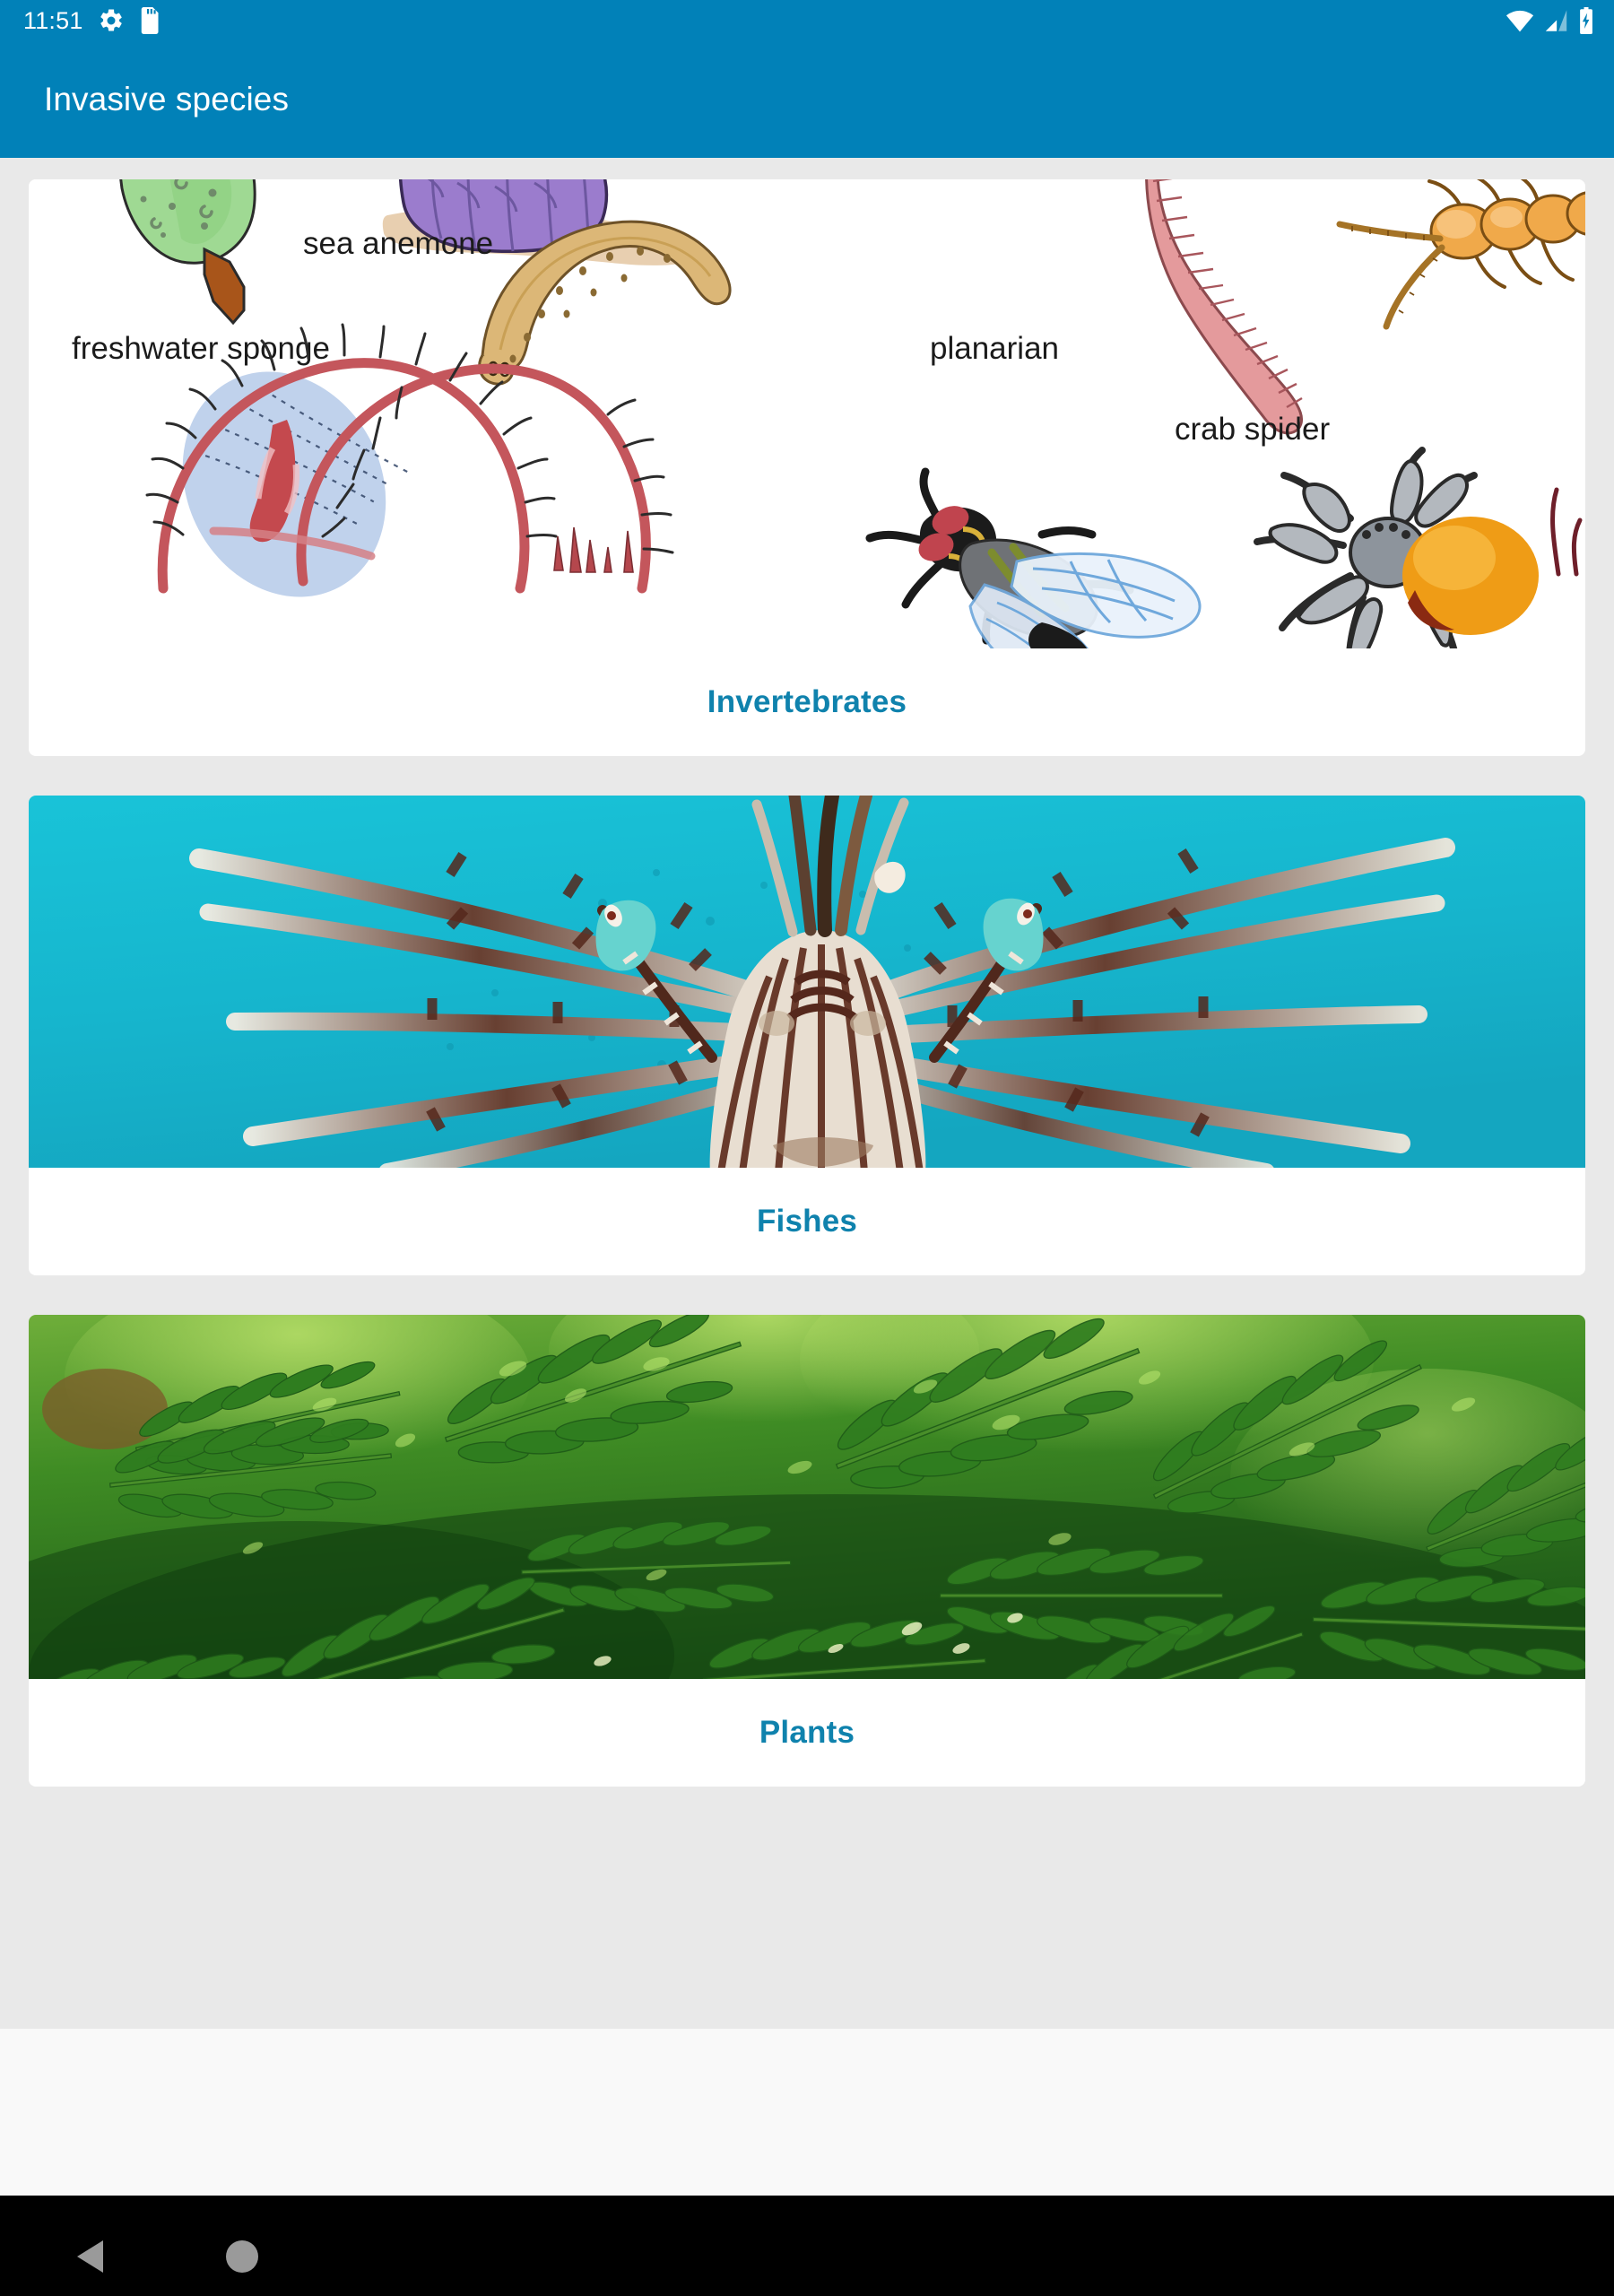  Describe the element at coordinates (167, 99) in the screenshot. I see `page-title: Invasive species` at that location.